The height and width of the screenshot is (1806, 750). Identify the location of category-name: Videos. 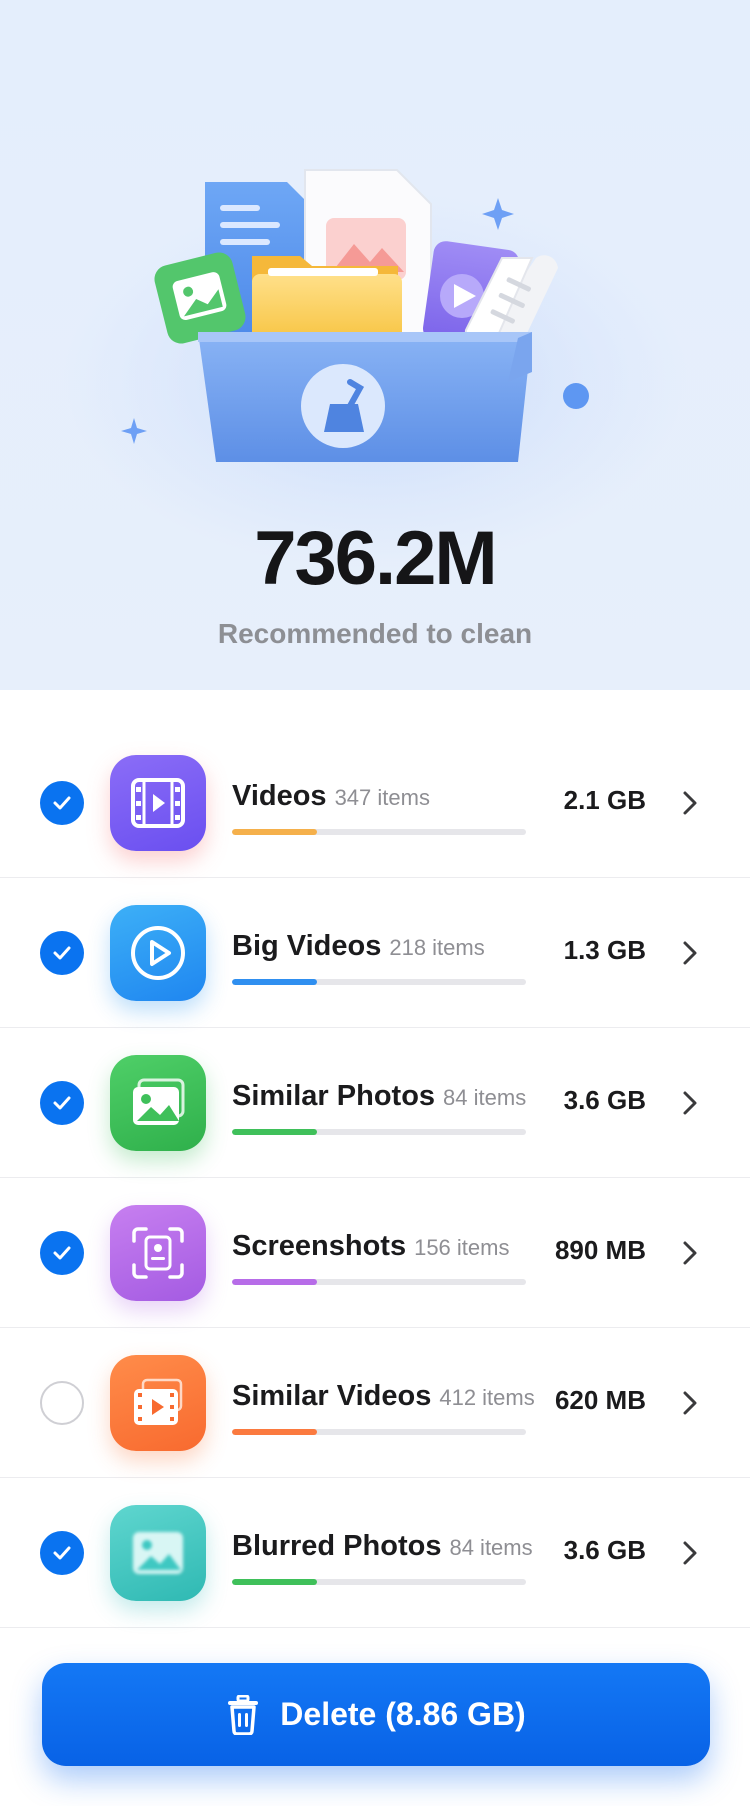
(279, 796).